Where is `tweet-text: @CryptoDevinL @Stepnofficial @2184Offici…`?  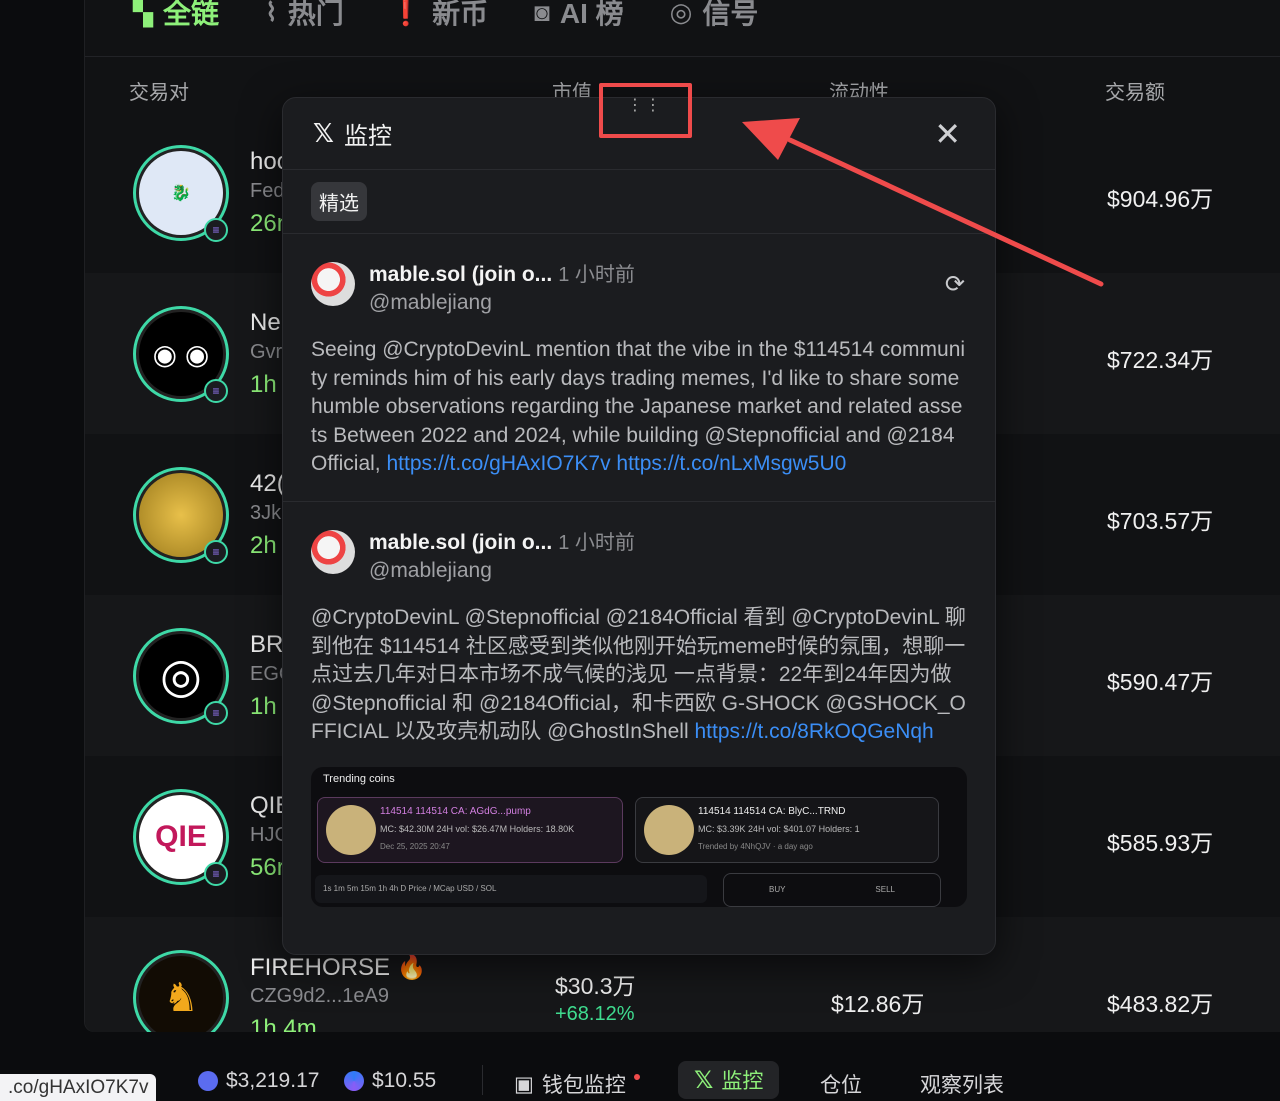
tweet-text: @CryptoDevinL @Stepnofficial @2184Offici… is located at coordinates (638, 674).